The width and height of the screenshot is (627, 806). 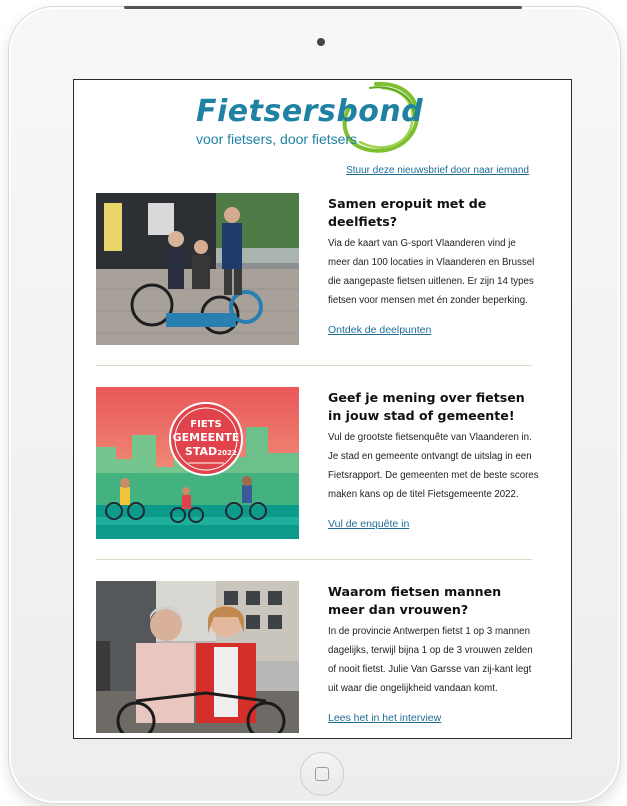 I want to click on logo-title: Fietsersbond, so click(x=310, y=111).